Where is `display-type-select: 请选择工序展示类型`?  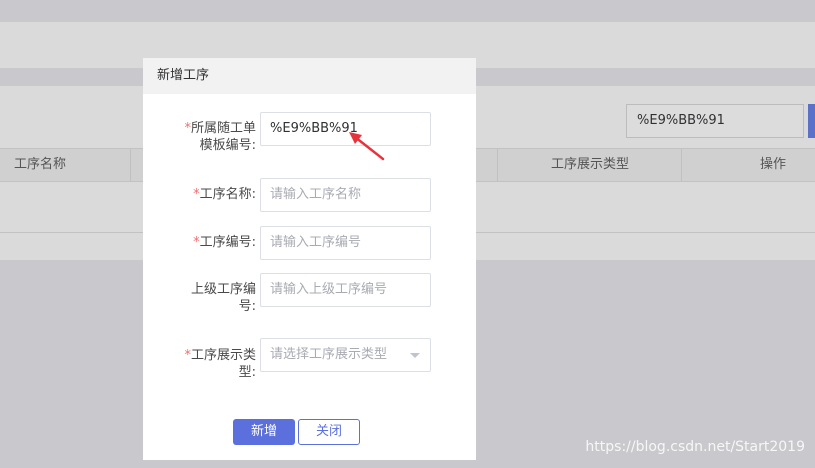 display-type-select: 请选择工序展示类型 is located at coordinates (345, 355).